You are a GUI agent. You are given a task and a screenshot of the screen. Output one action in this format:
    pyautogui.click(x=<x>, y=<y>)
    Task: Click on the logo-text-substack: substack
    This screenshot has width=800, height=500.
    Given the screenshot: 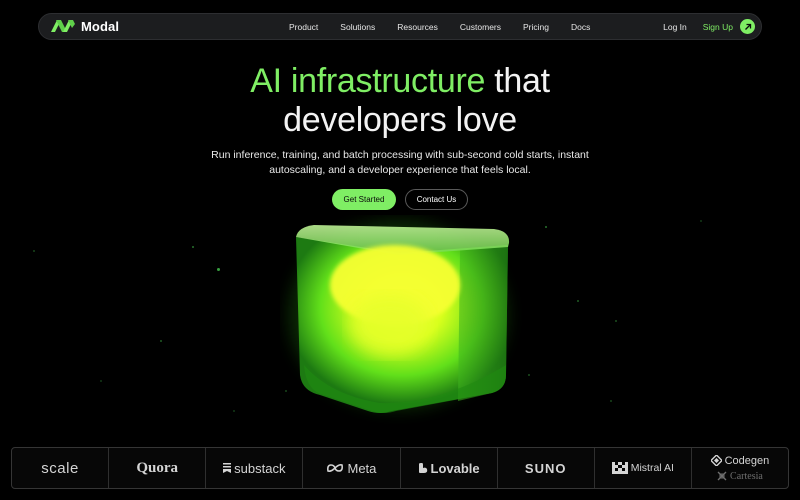 What is the action you would take?
    pyautogui.click(x=260, y=468)
    